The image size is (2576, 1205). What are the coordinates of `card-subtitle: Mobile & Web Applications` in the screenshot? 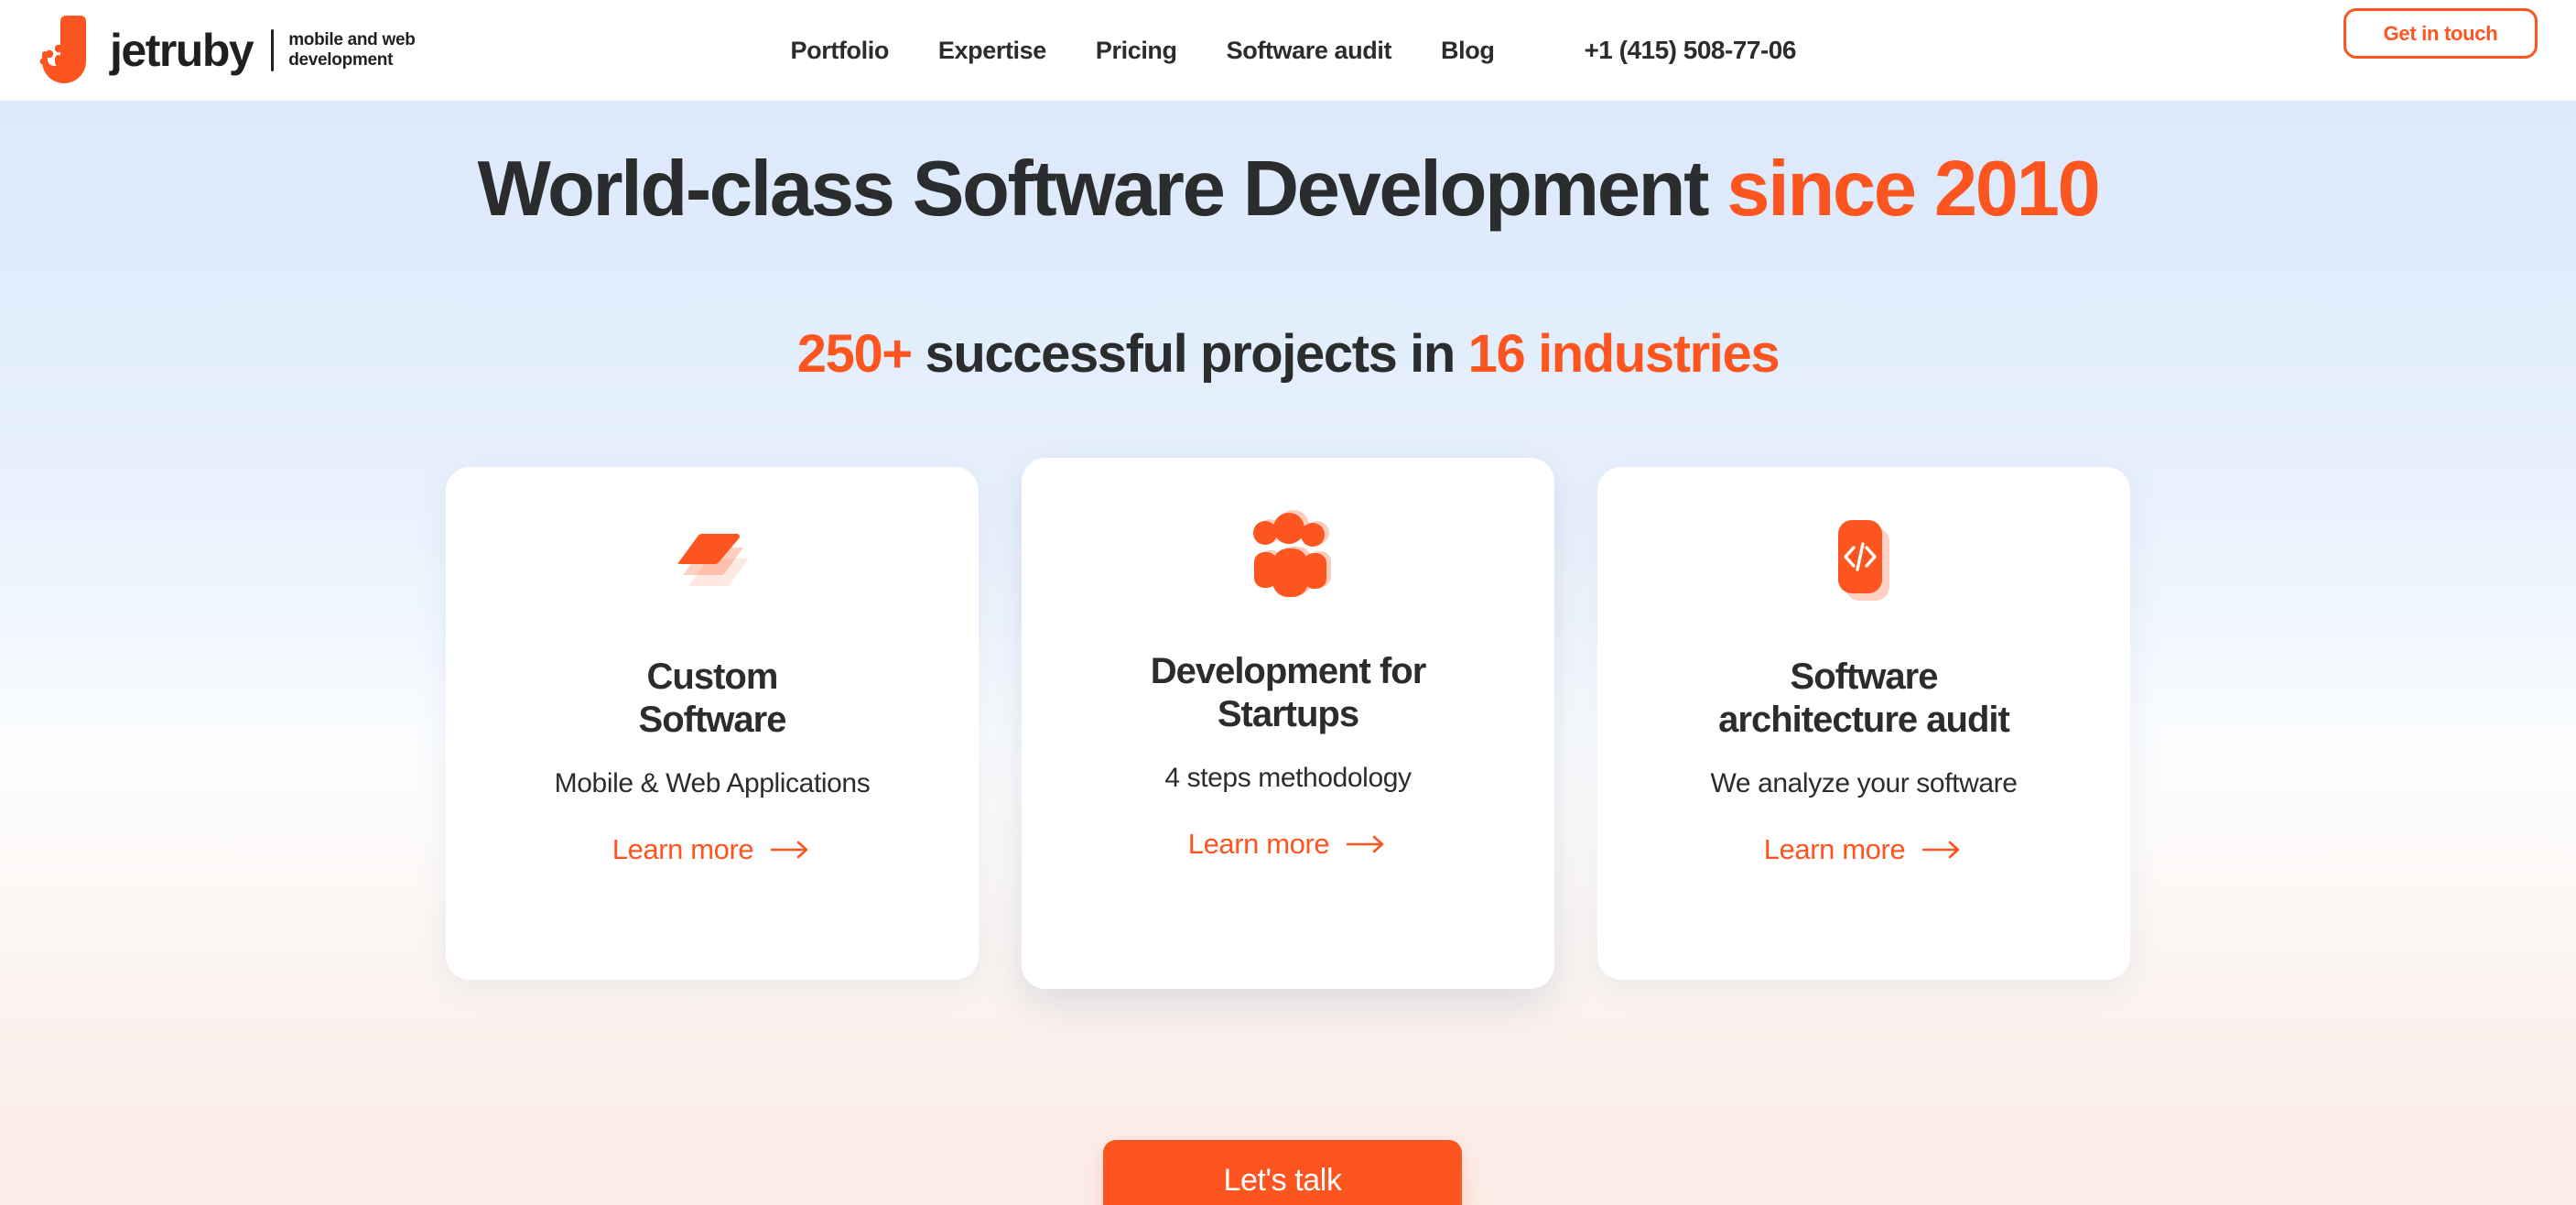 It's located at (713, 783).